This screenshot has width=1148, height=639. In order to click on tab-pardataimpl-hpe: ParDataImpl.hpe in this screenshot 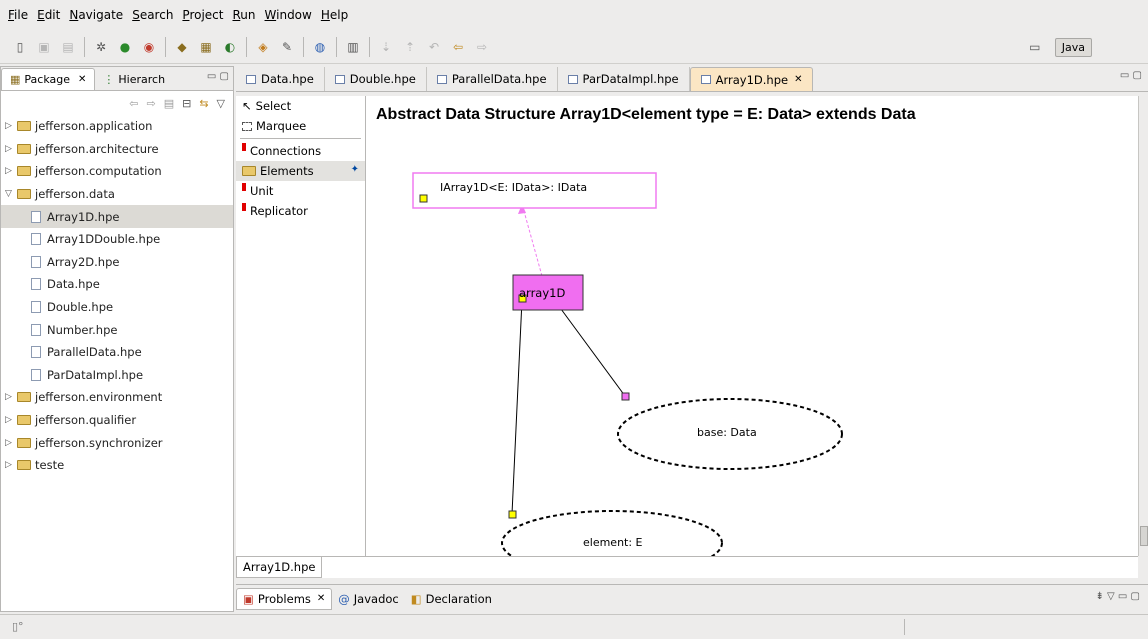, I will do `click(624, 79)`.